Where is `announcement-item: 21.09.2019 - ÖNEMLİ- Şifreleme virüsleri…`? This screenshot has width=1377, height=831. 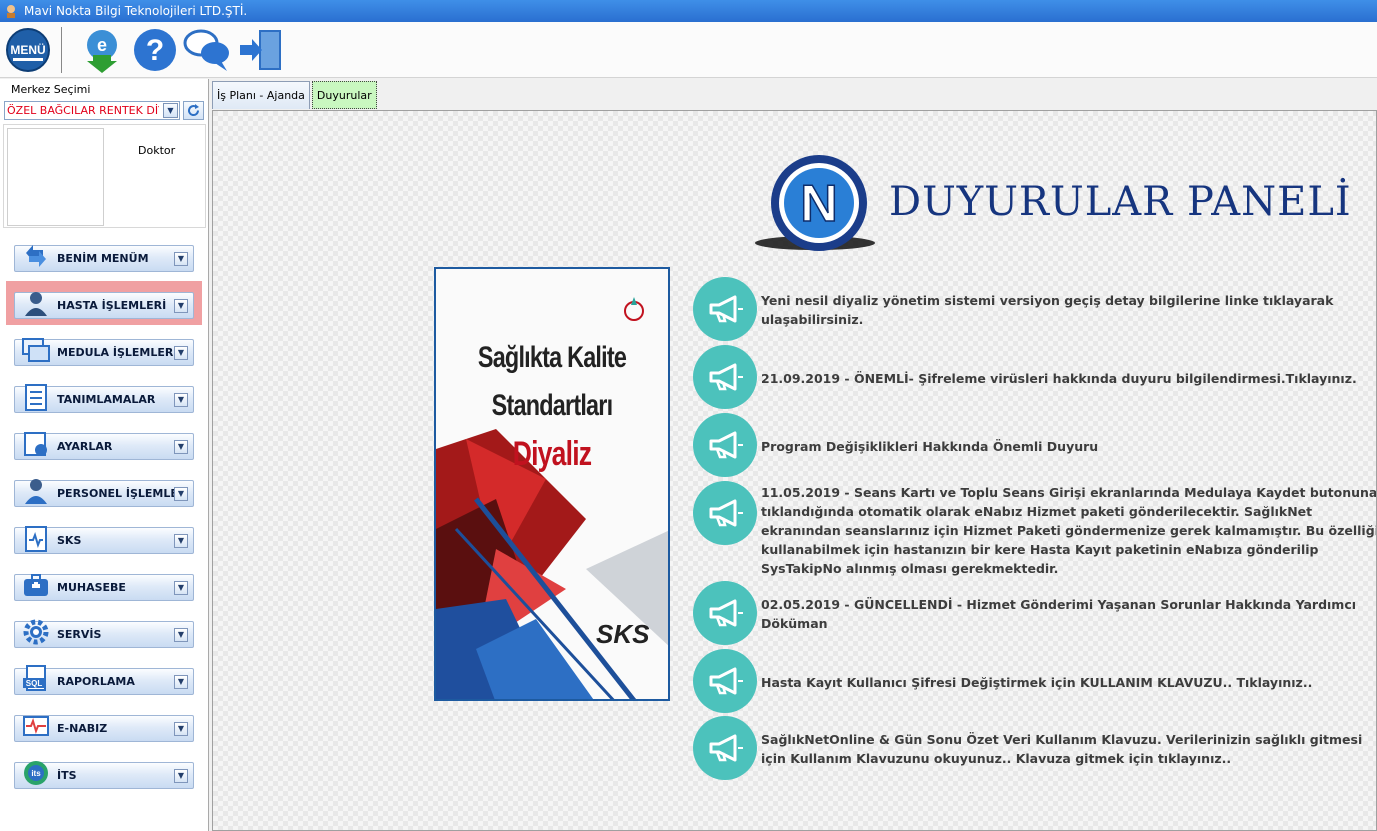
announcement-item: 21.09.2019 - ÖNEMLİ- Şifreleme virüsleri… is located at coordinates (1025, 377).